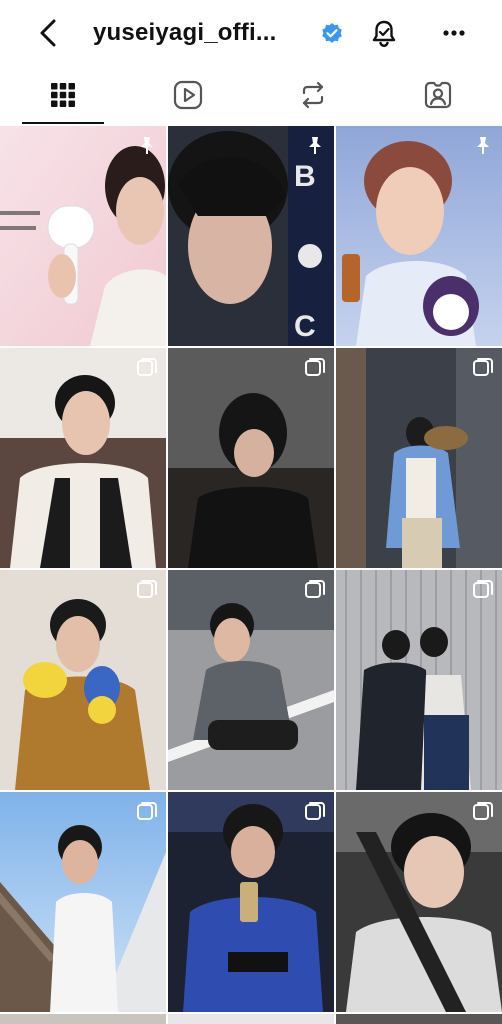 This screenshot has height=1024, width=502. I want to click on tab-posts, so click(62, 95).